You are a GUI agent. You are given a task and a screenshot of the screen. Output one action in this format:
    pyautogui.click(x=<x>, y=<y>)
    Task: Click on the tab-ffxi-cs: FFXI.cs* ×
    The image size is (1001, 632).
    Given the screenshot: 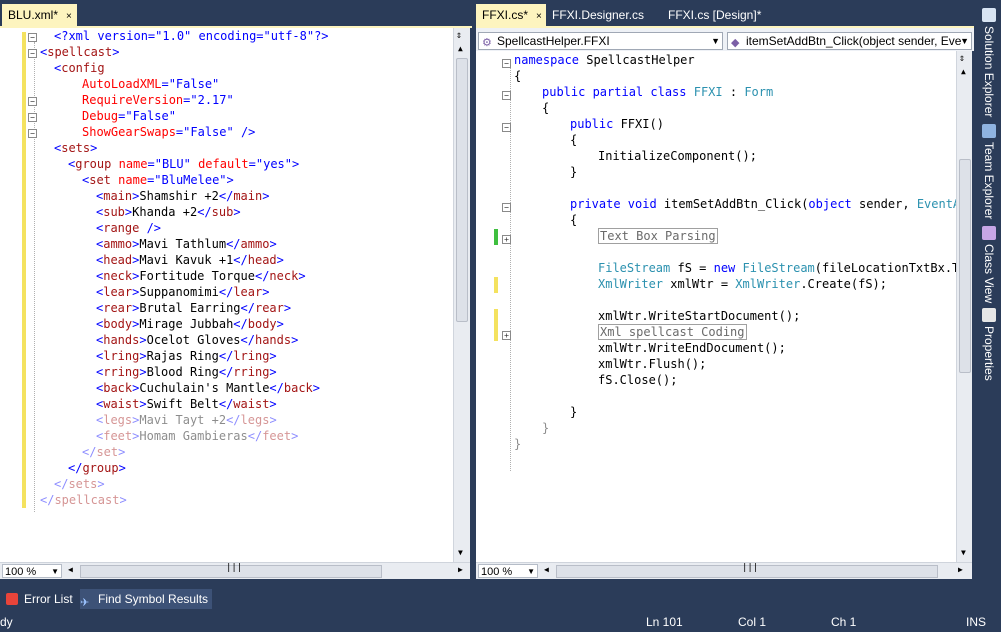 What is the action you would take?
    pyautogui.click(x=511, y=15)
    